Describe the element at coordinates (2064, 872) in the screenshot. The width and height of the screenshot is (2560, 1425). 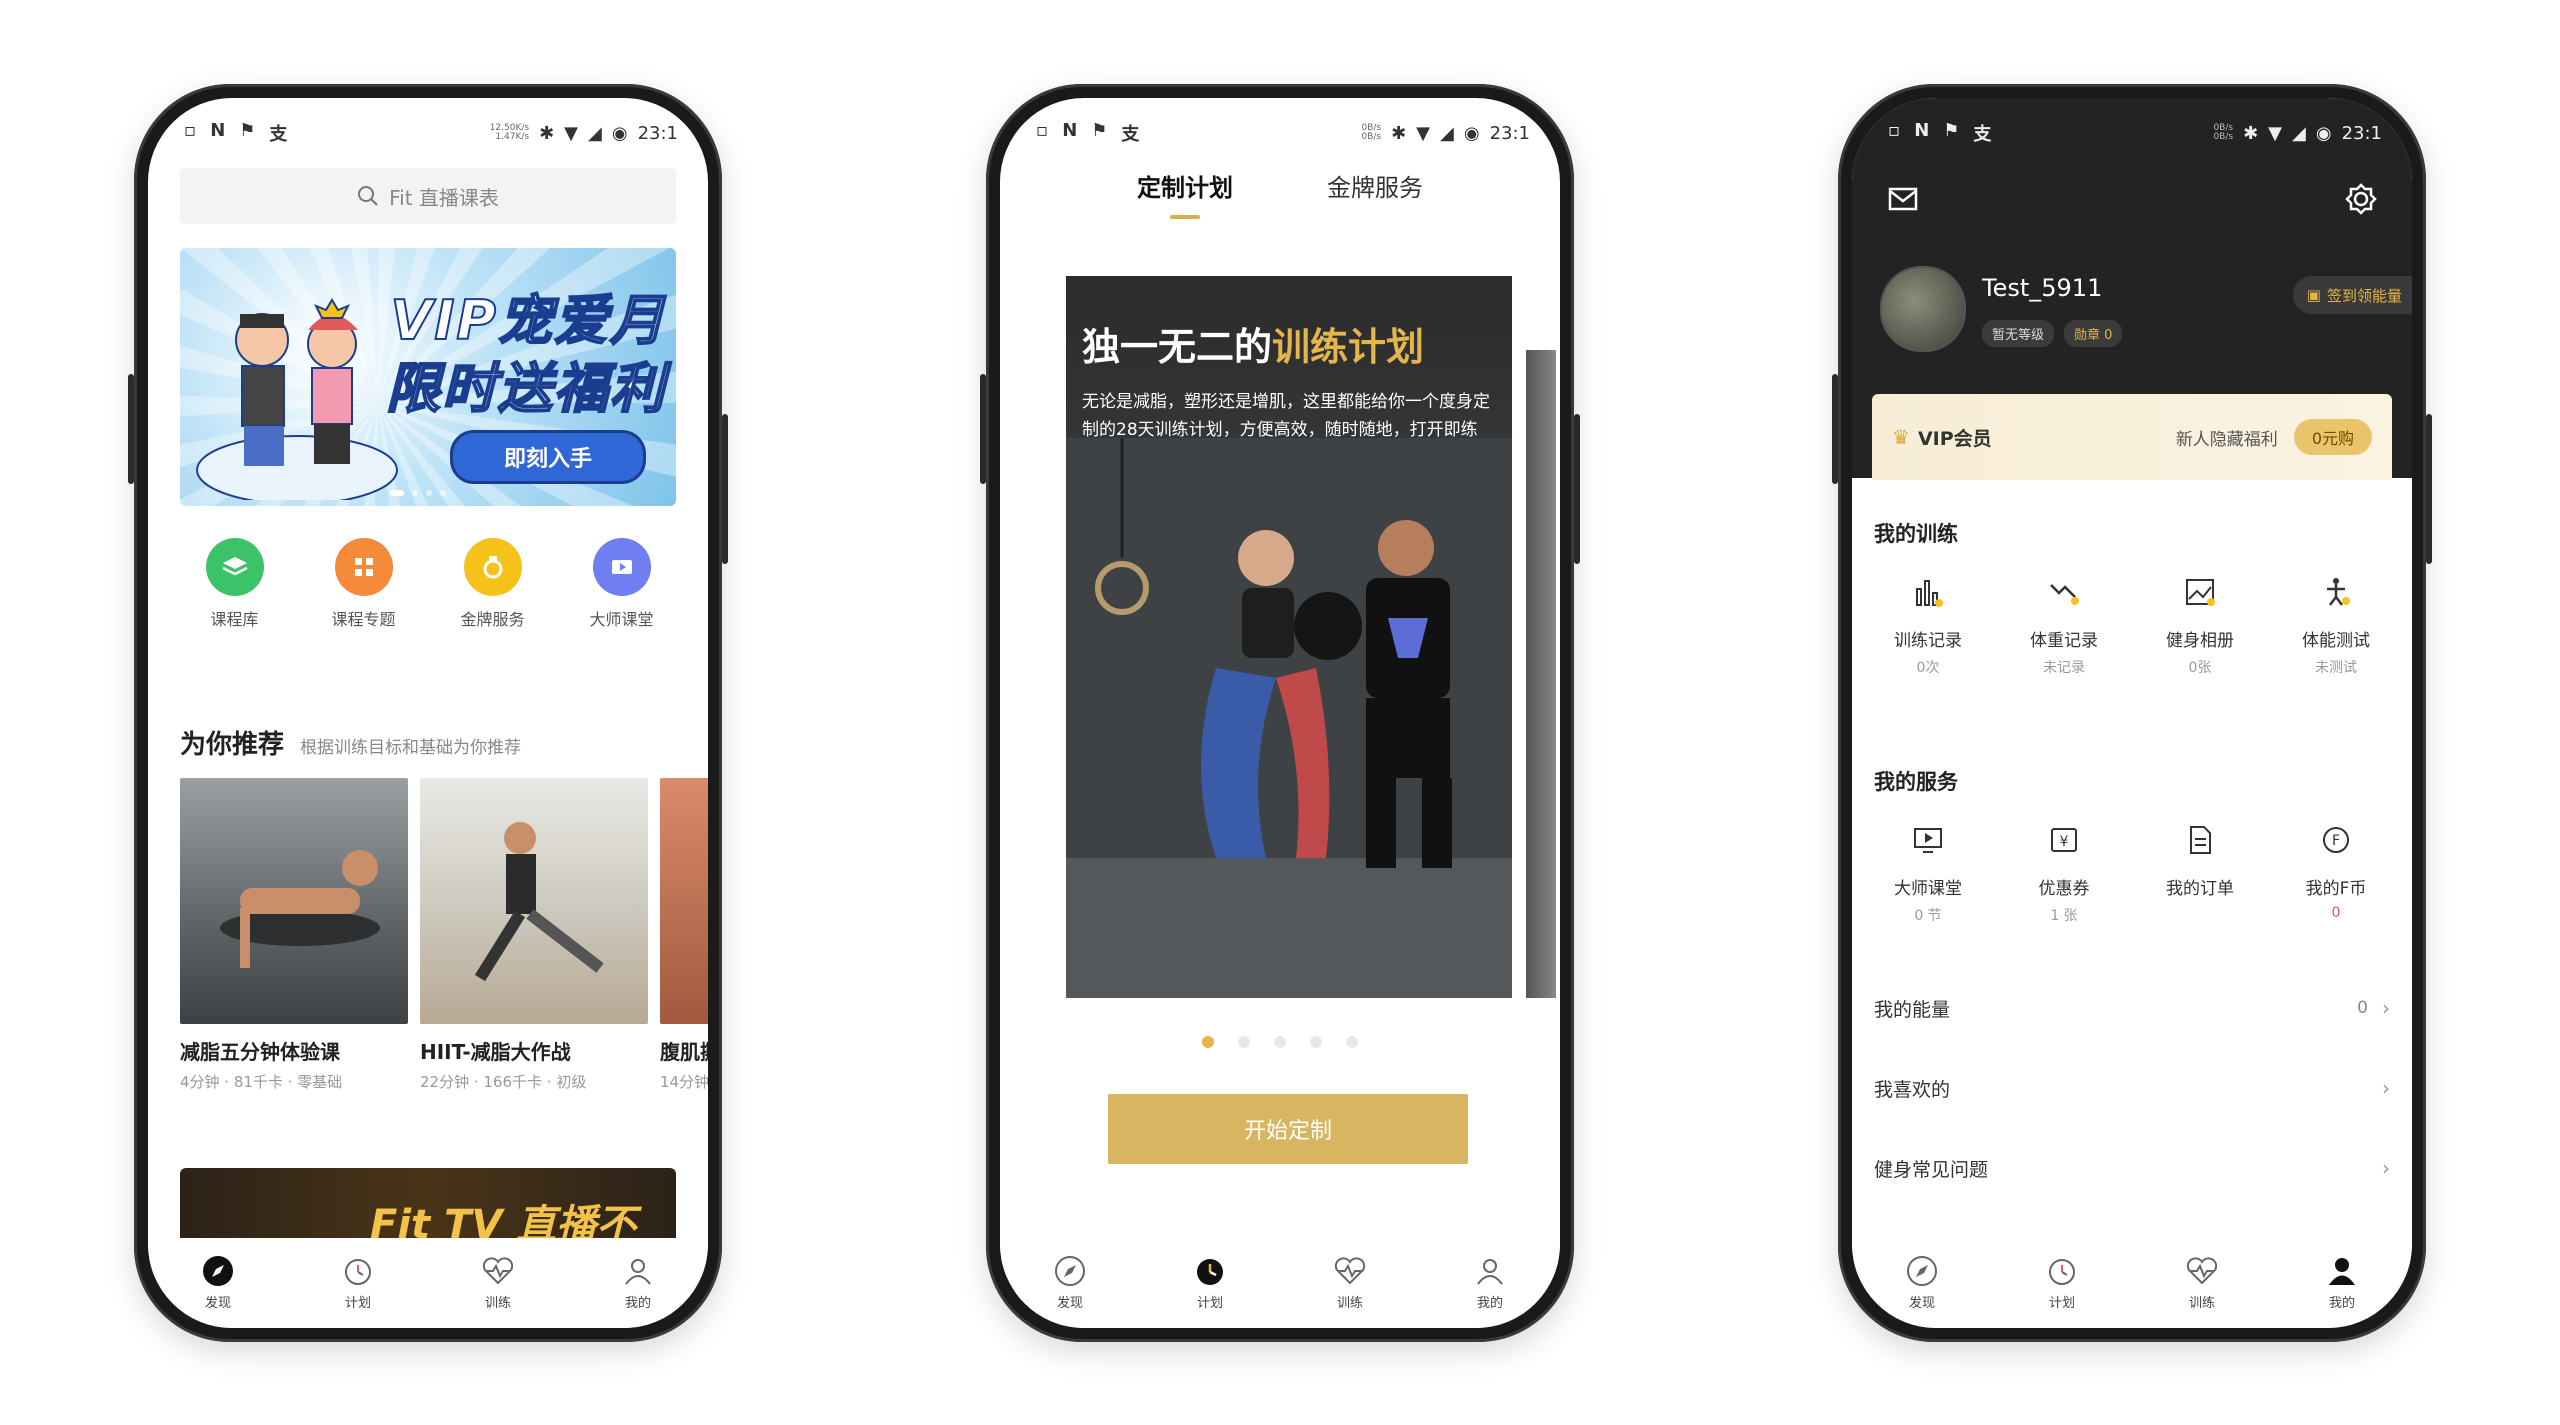
I see `service-coupon: ¥ 优惠券 1 张` at that location.